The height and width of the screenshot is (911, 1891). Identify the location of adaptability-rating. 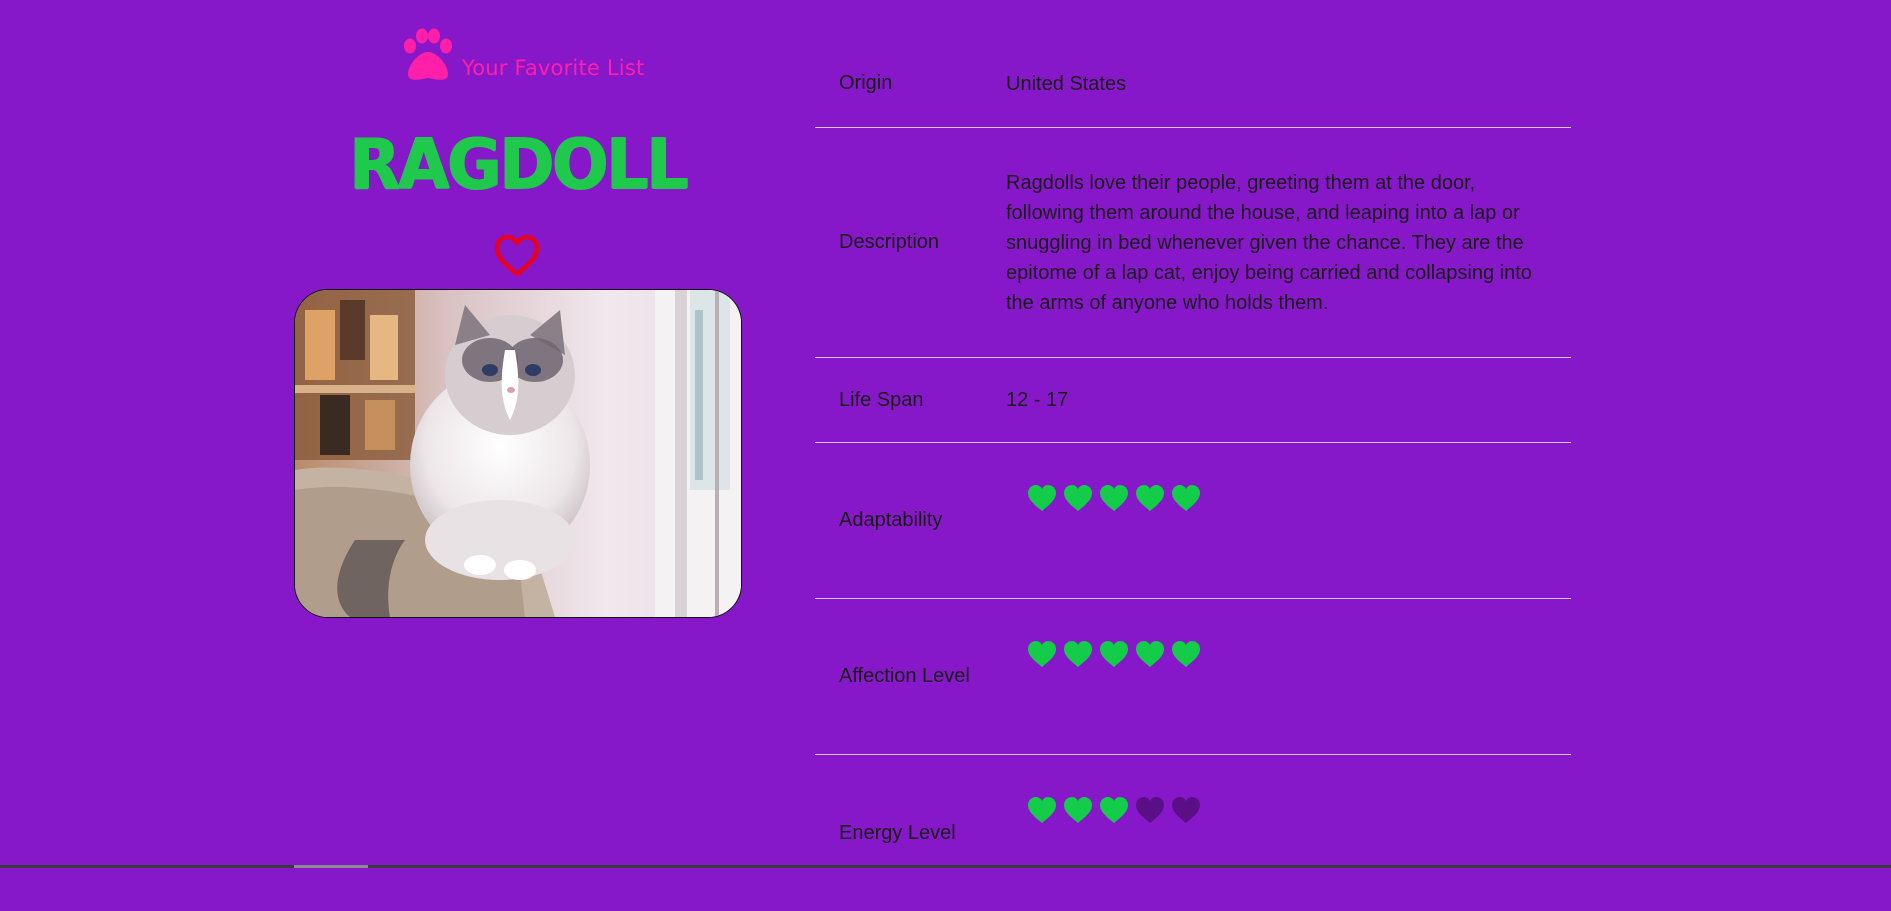
(1114, 498).